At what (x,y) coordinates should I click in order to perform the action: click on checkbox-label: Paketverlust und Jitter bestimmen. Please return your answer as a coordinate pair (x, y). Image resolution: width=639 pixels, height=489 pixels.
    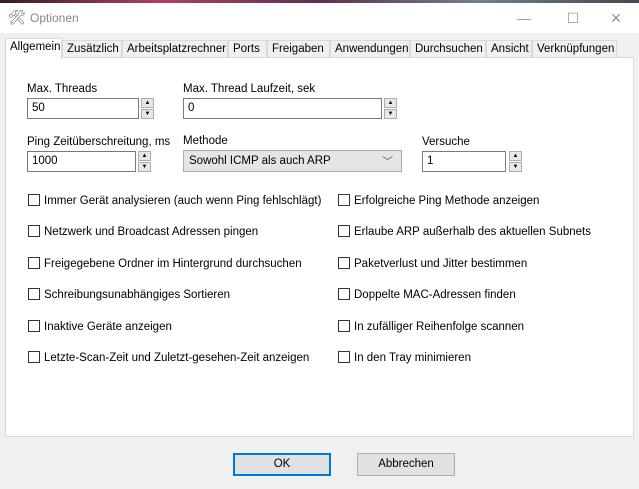
    Looking at the image, I should click on (441, 264).